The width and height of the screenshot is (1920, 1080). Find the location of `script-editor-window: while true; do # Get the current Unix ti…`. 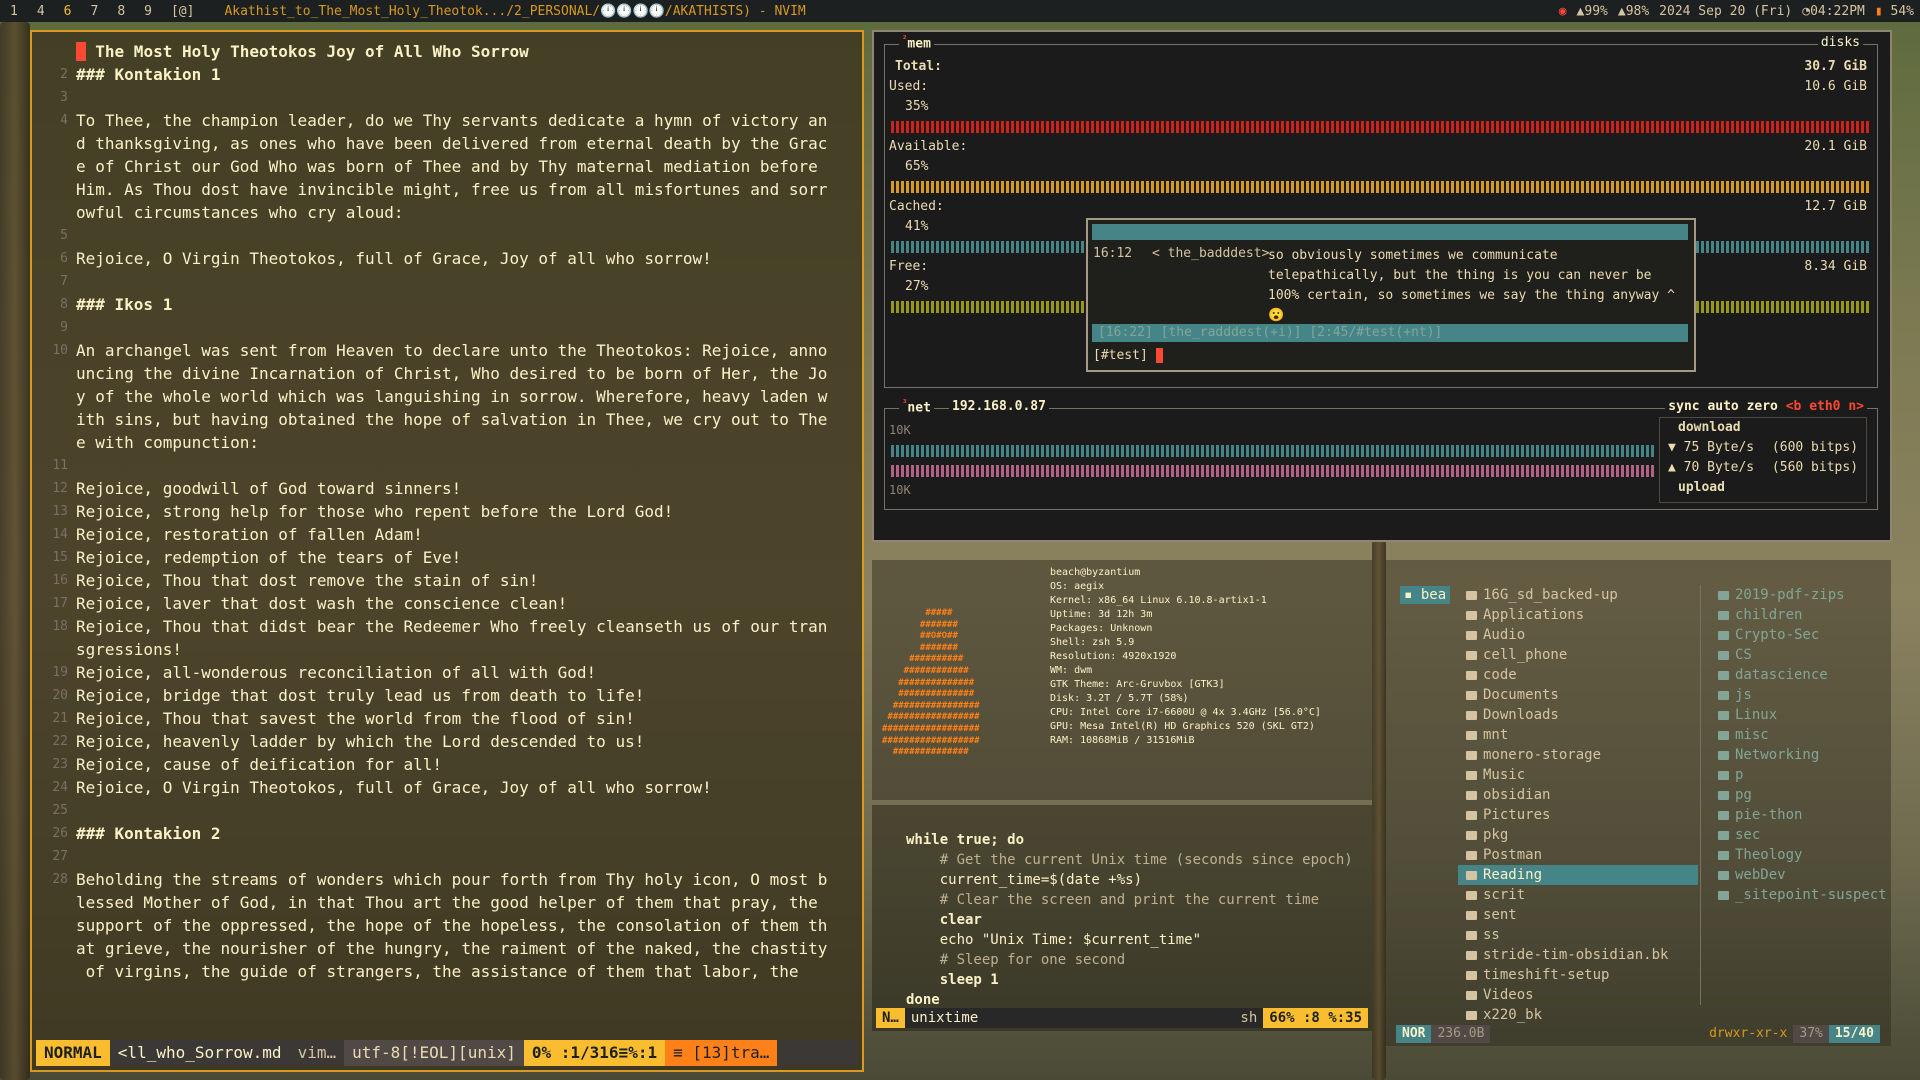

script-editor-window: while true; do # Get the current Unix ti… is located at coordinates (1122, 918).